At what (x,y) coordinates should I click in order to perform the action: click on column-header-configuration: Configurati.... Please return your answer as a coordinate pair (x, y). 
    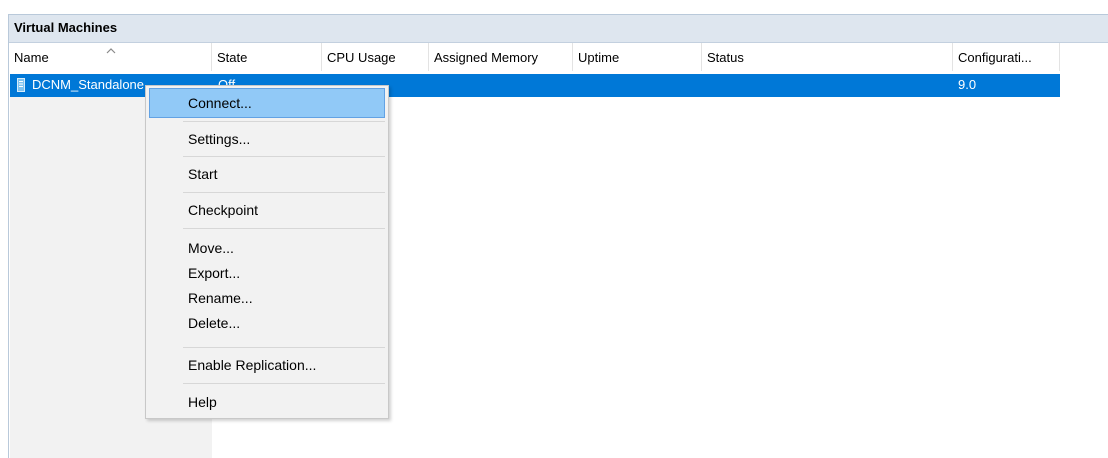
    Looking at the image, I should click on (1006, 57).